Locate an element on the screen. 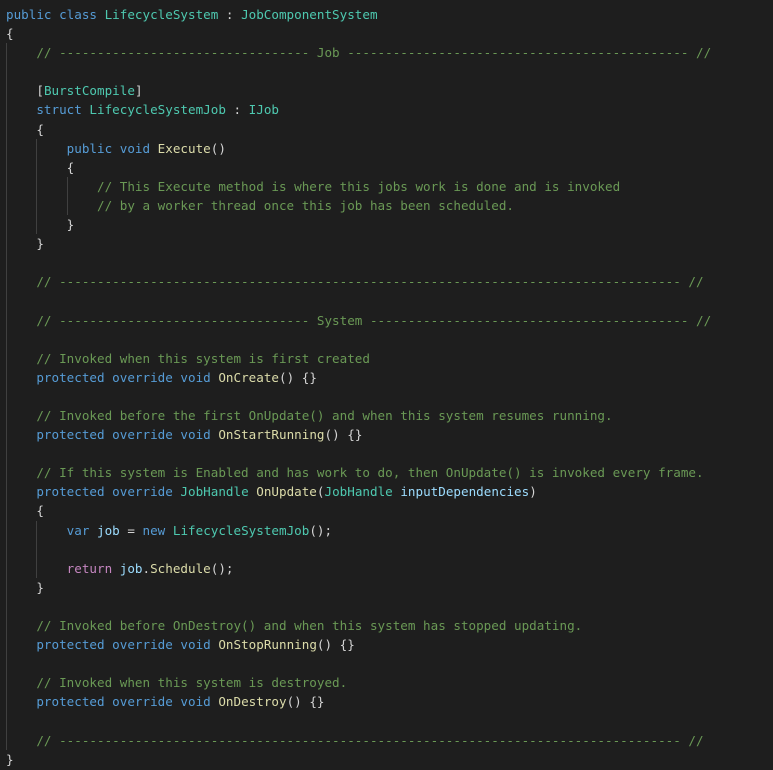 The width and height of the screenshot is (773, 770). code-line: return job.Schedule(); is located at coordinates (388, 568).